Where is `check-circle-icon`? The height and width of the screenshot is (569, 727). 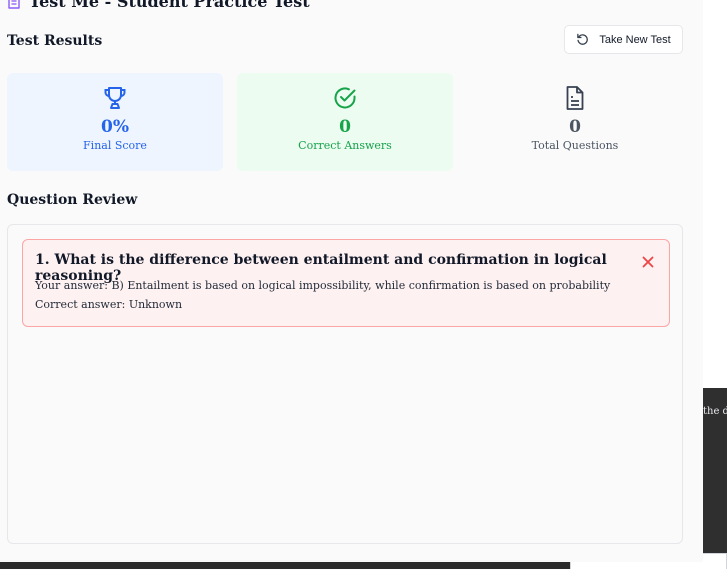 check-circle-icon is located at coordinates (345, 98).